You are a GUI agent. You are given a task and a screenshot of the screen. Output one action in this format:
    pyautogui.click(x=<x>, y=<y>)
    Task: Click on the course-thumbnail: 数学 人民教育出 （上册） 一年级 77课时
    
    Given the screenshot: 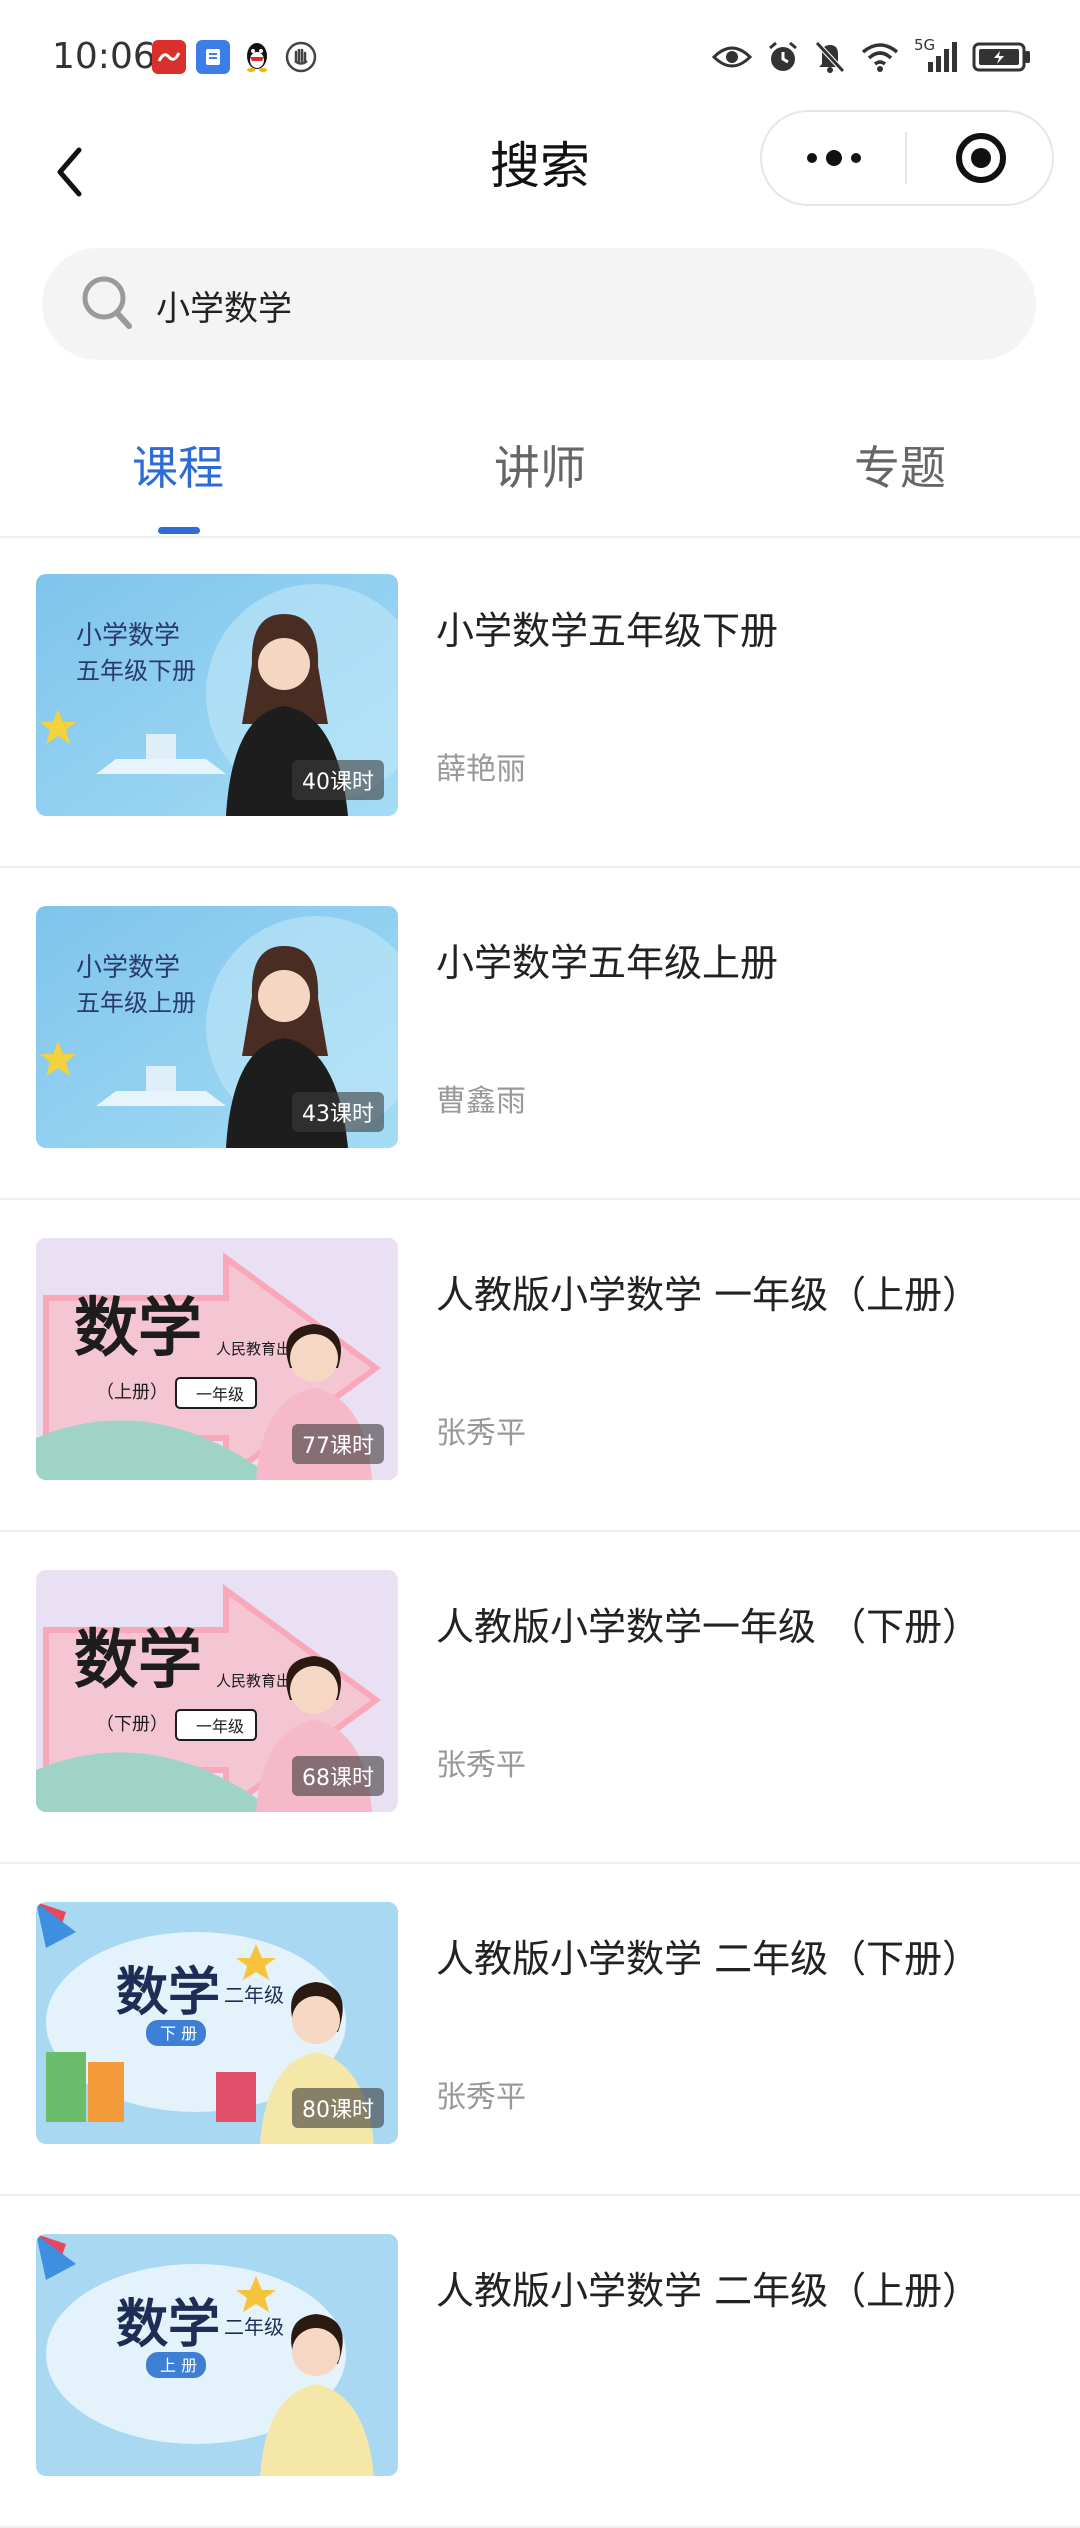 What is the action you would take?
    pyautogui.click(x=217, y=1359)
    